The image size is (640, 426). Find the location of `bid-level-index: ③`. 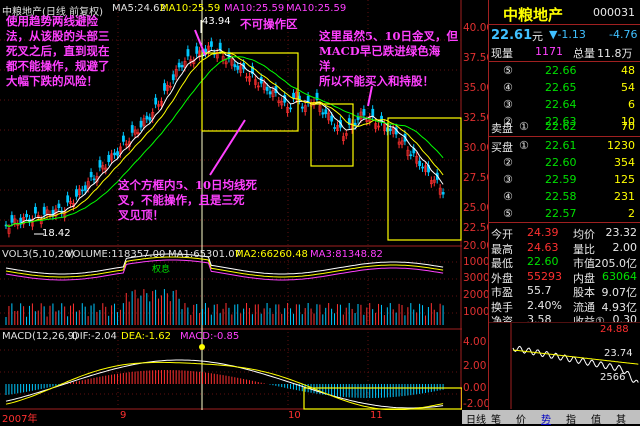

bid-level-index: ③ is located at coordinates (508, 179).